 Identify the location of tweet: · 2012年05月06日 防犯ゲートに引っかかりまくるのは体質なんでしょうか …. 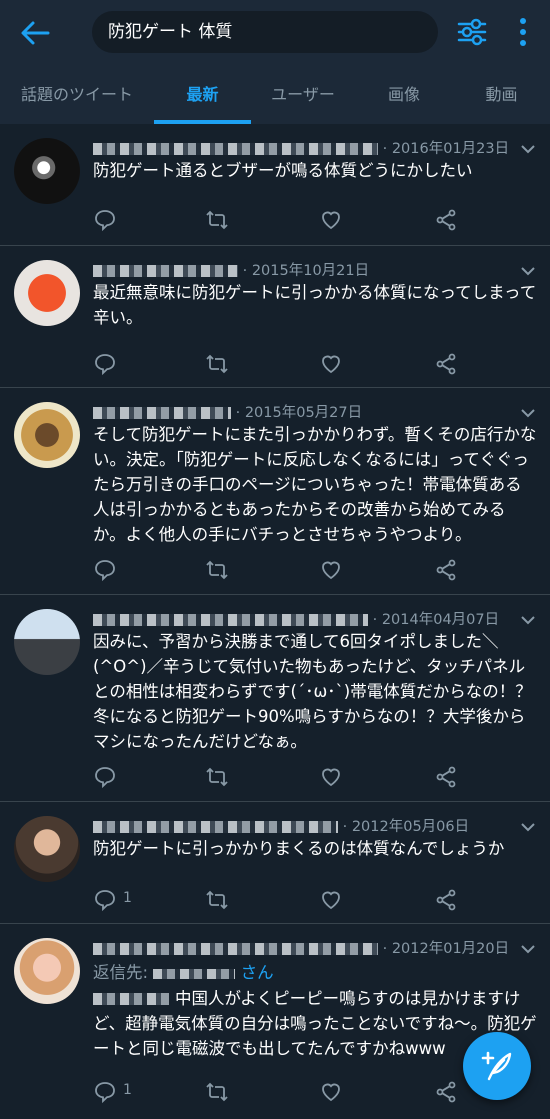
(275, 863).